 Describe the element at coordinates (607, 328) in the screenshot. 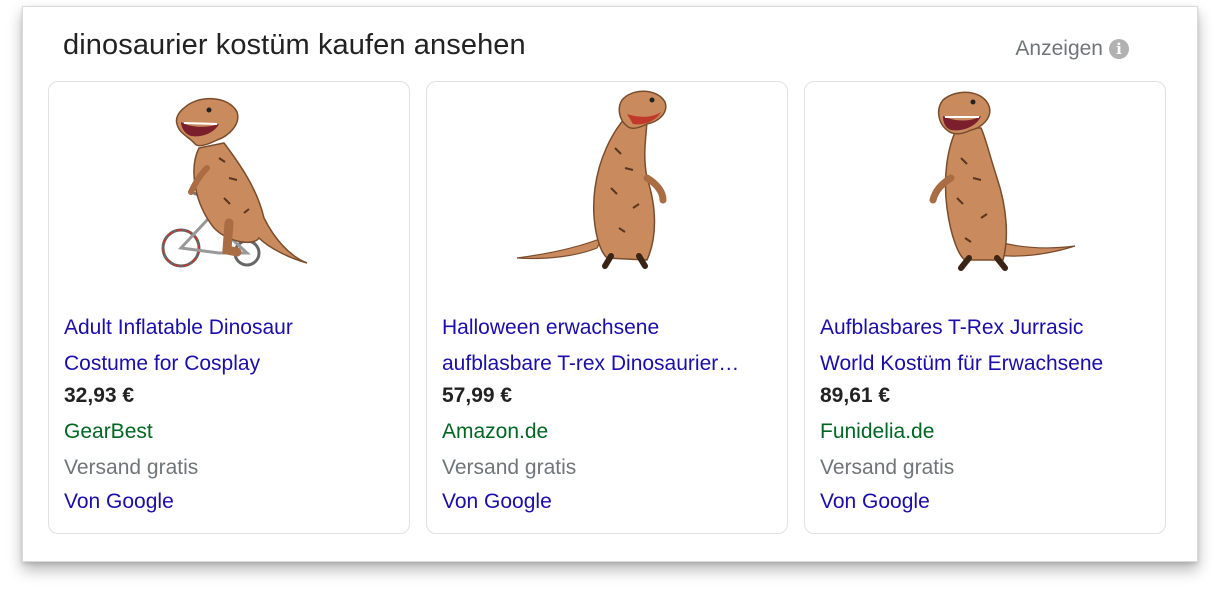

I see `product-title-line-1: Halloween erwachsene` at that location.